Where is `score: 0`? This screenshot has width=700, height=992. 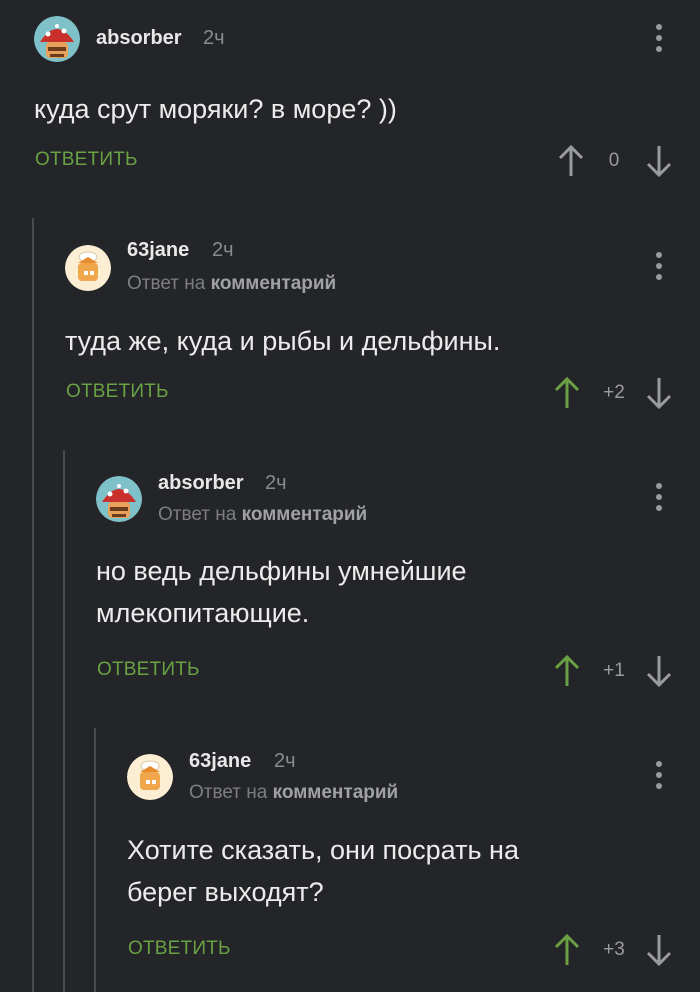
score: 0 is located at coordinates (614, 160).